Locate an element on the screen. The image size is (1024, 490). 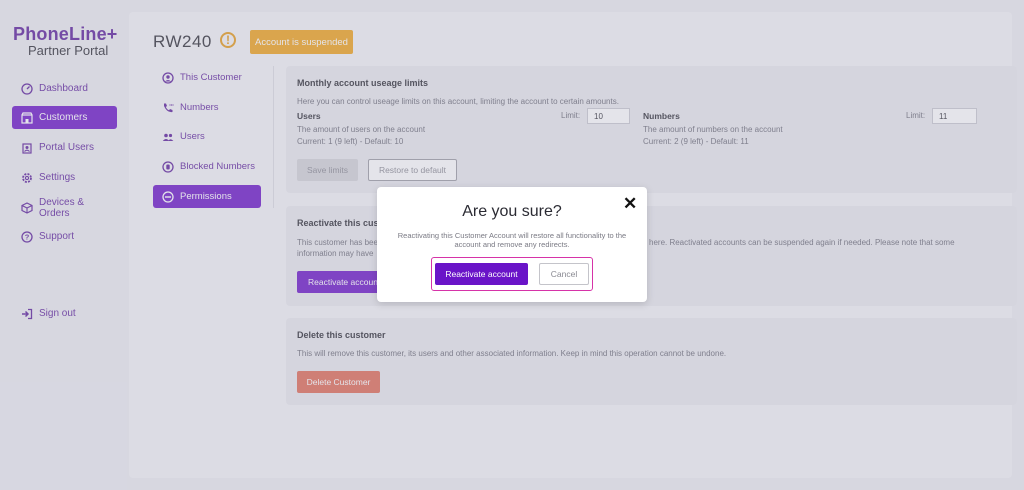
close-icon: ✕ is located at coordinates (630, 204).